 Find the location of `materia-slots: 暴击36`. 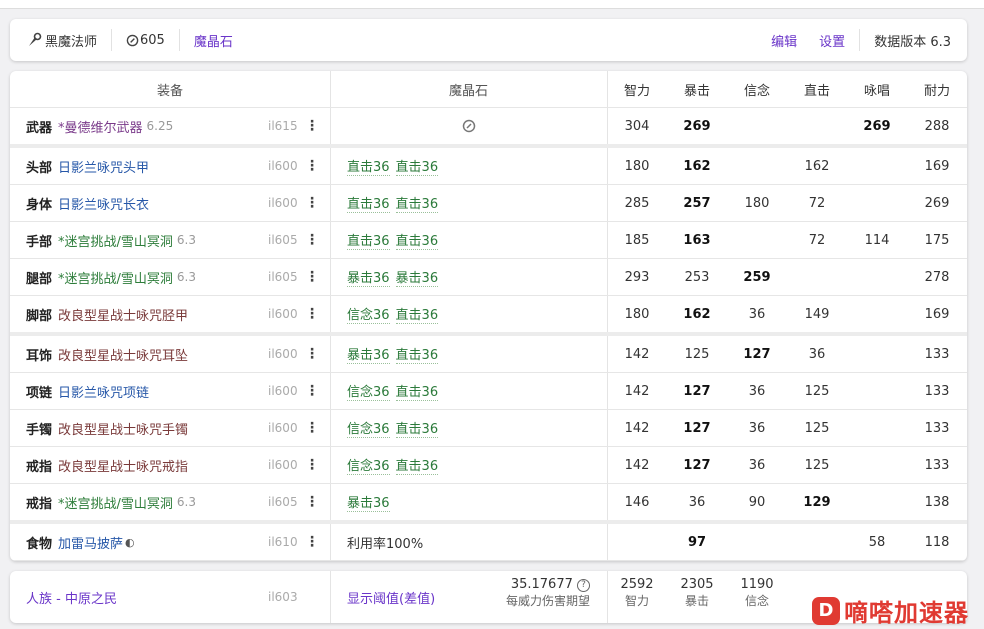

materia-slots: 暴击36 is located at coordinates (371, 502).